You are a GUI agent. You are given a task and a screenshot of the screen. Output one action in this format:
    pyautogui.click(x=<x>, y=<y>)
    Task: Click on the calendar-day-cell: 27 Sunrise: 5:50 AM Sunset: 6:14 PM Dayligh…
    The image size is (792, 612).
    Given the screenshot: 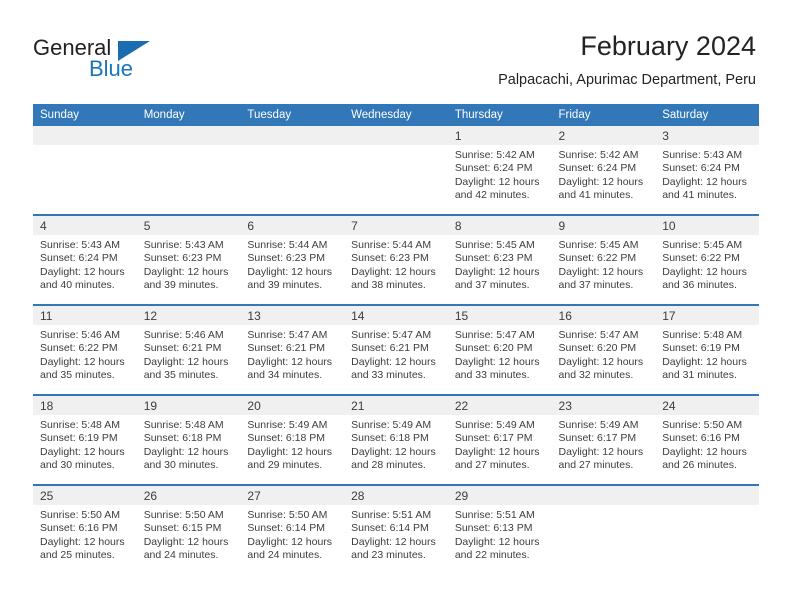 What is the action you would take?
    pyautogui.click(x=292, y=529)
    